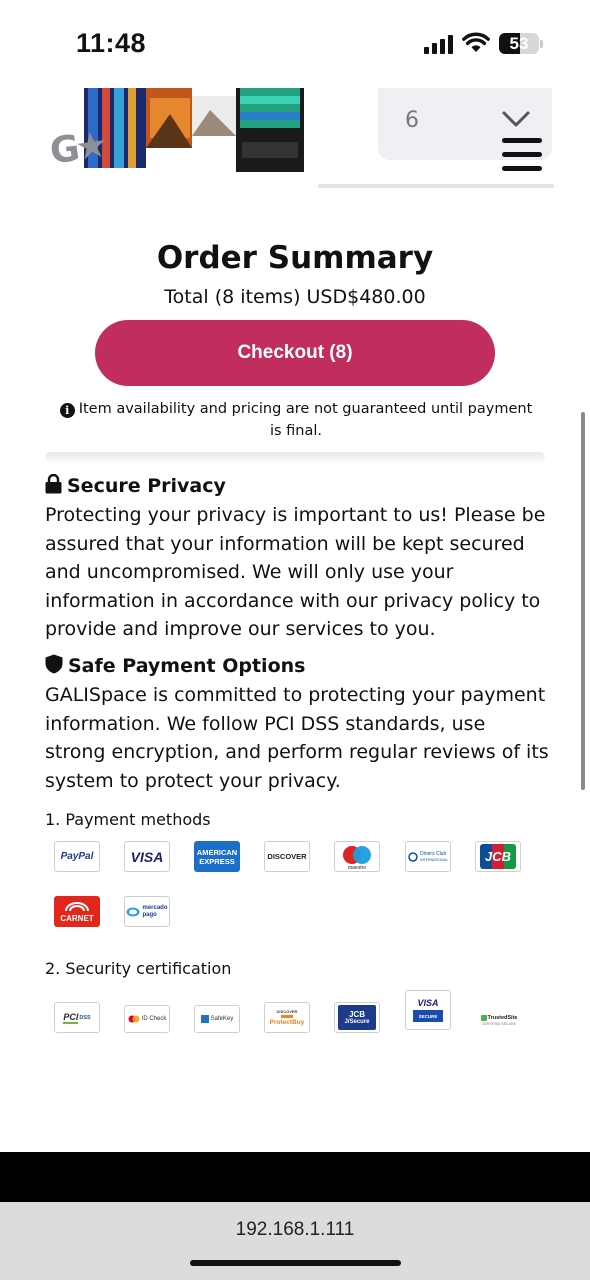 This screenshot has height=1280, width=590. I want to click on trustedsite-logo: TrustedSite CERTIFIED SECURE, so click(499, 1020).